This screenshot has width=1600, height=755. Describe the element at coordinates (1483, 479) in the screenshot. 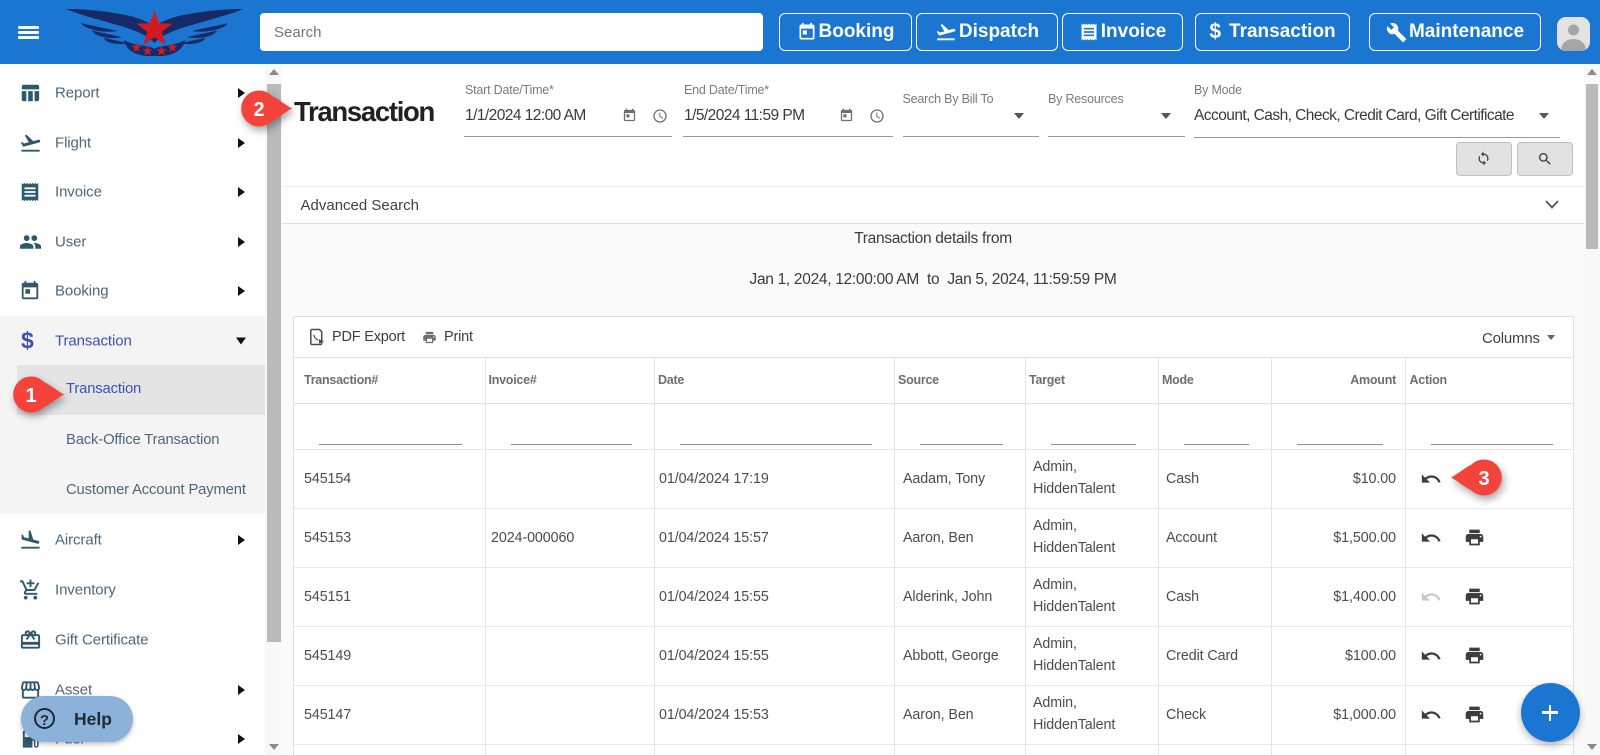

I see `svg-text: 3` at that location.